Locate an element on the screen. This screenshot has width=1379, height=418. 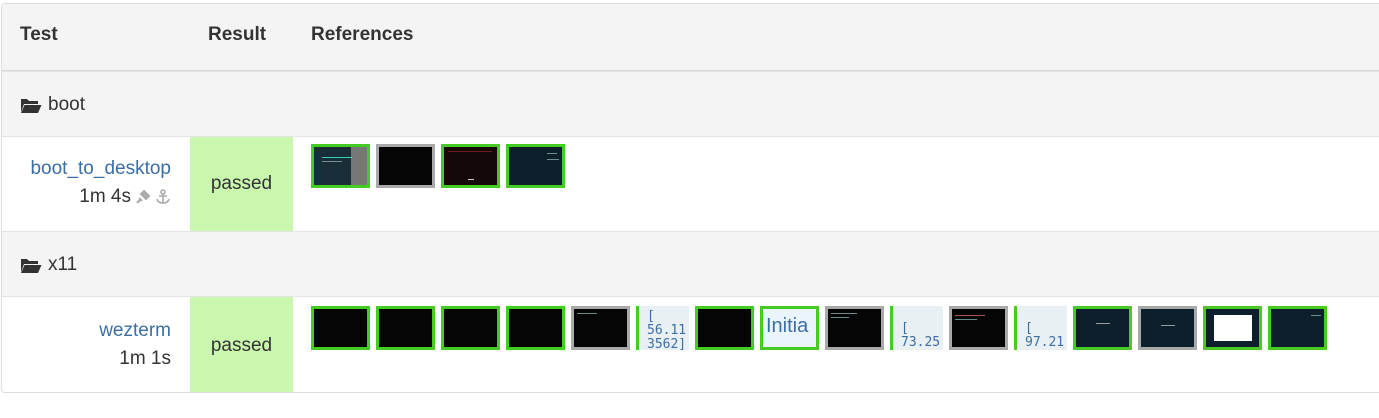
reference-text-thumbnail: [ 73.25 is located at coordinates (916, 328).